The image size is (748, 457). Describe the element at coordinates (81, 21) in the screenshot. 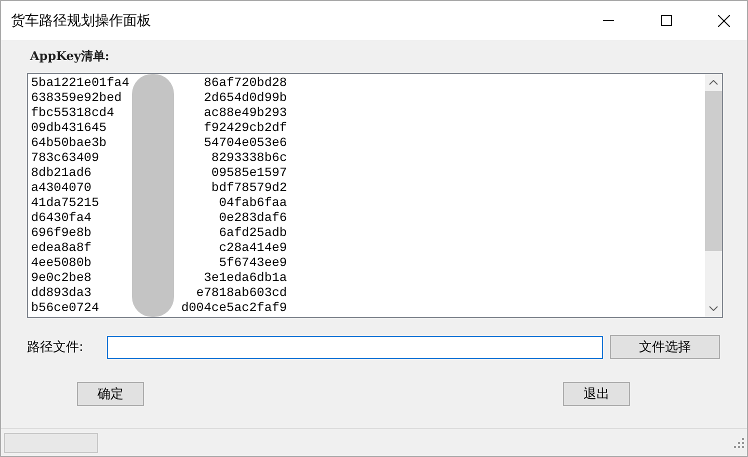

I see `window-title: 货车路径规划操作面板` at that location.